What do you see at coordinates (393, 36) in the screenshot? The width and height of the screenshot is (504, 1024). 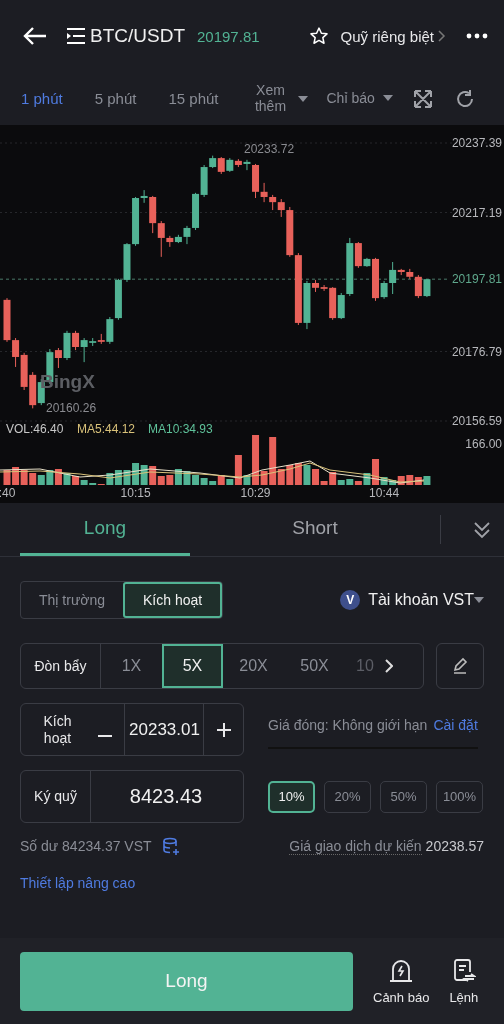 I see `margin-mode-button: Quỹ riêng biệt` at bounding box center [393, 36].